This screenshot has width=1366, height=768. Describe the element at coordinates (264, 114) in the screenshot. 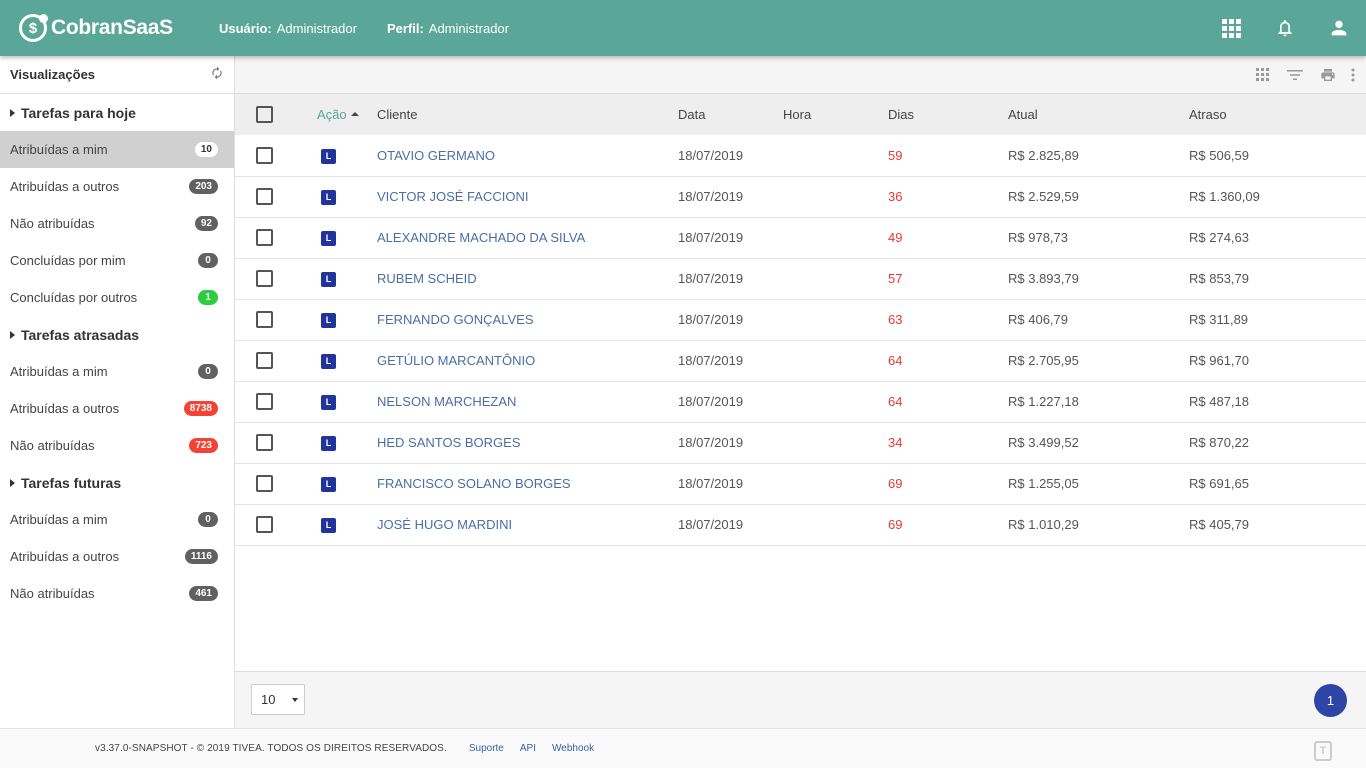

I see `select-all-checkbox` at that location.